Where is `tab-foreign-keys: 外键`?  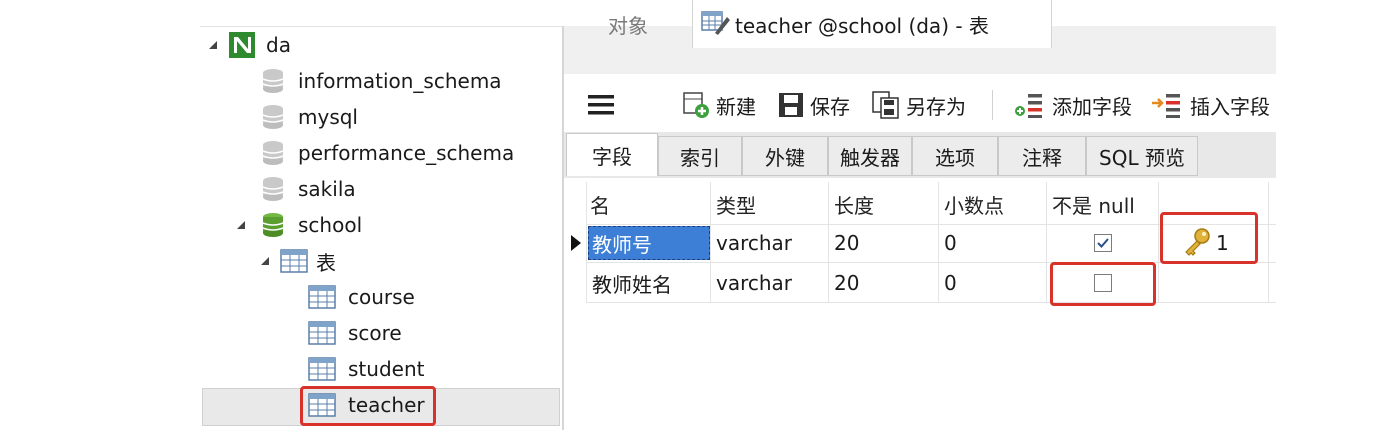 tab-foreign-keys: 外键 is located at coordinates (785, 156).